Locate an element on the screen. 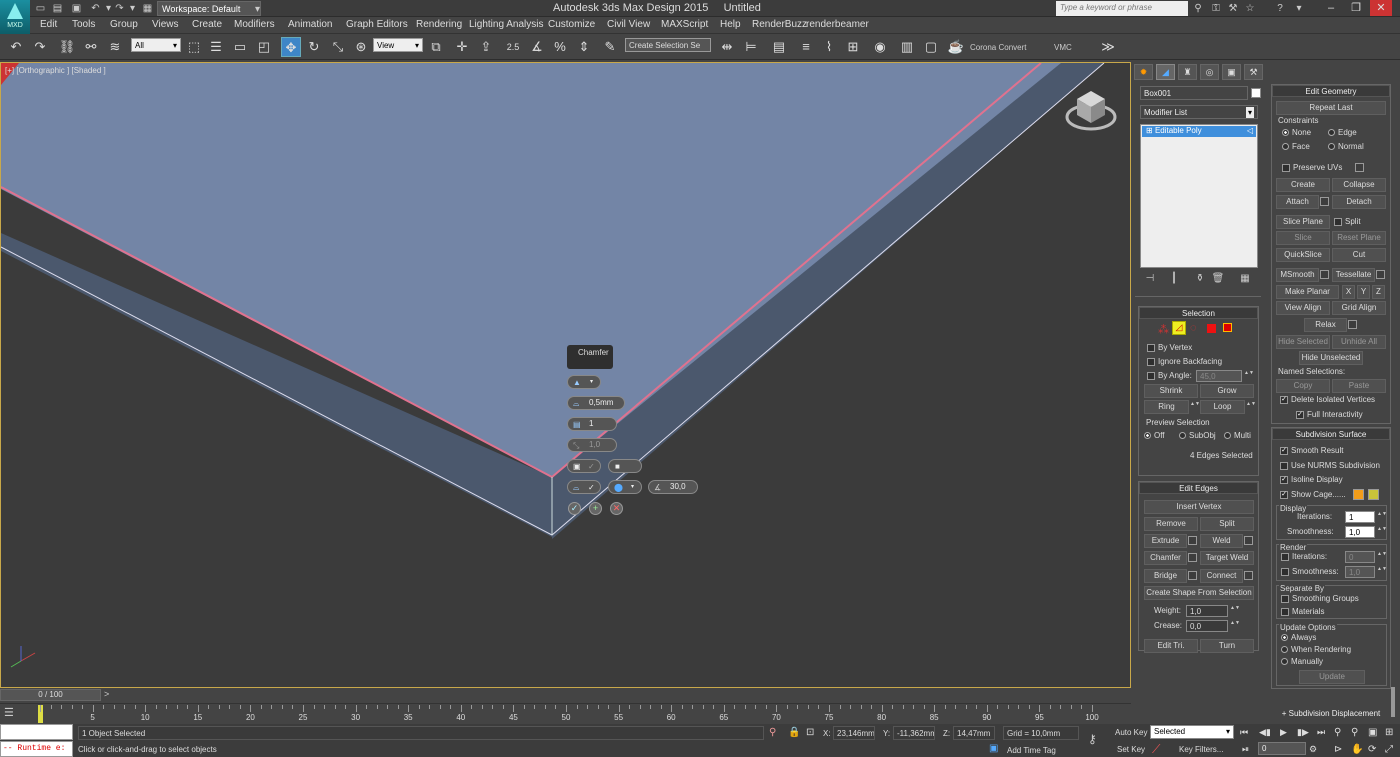  smooth-toggle: ⌓ ✓ is located at coordinates (584, 487).